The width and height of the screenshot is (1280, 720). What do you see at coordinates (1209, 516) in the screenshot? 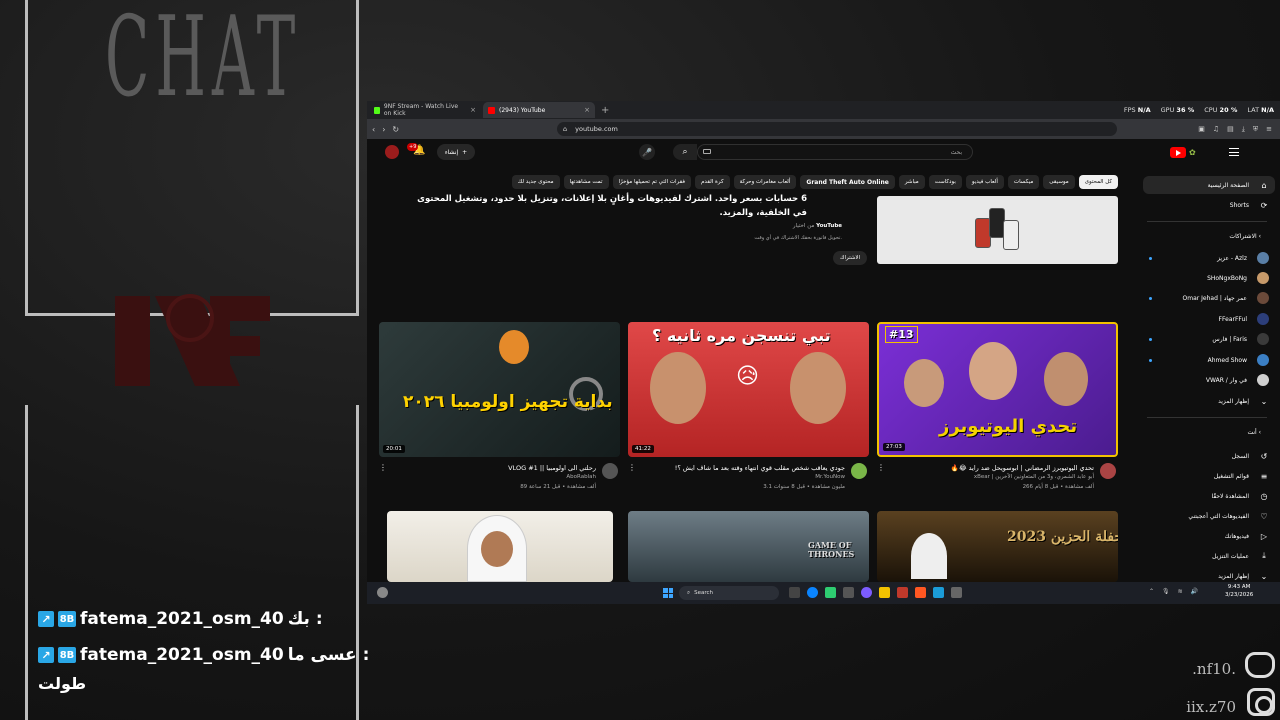
I see `sidebar-item-liked: الفيديوهات التي أعجبتني ♡` at bounding box center [1209, 516].